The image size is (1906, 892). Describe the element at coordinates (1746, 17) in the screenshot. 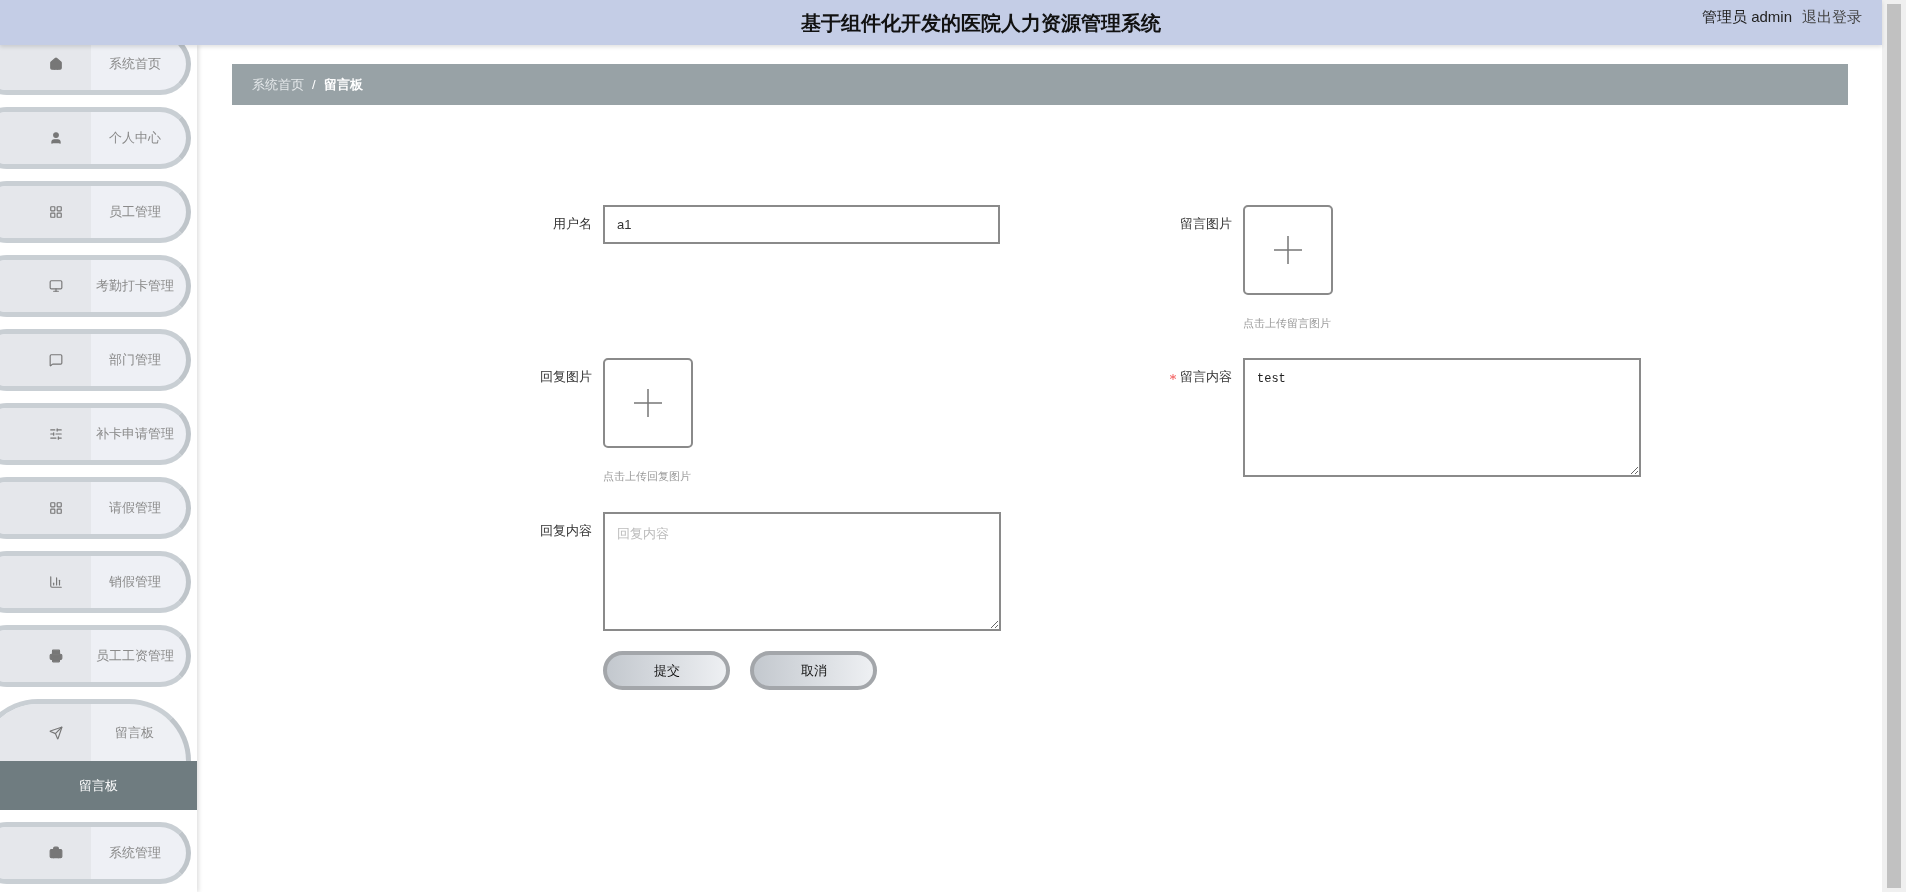

I see `user-label: 管理员 admin` at that location.